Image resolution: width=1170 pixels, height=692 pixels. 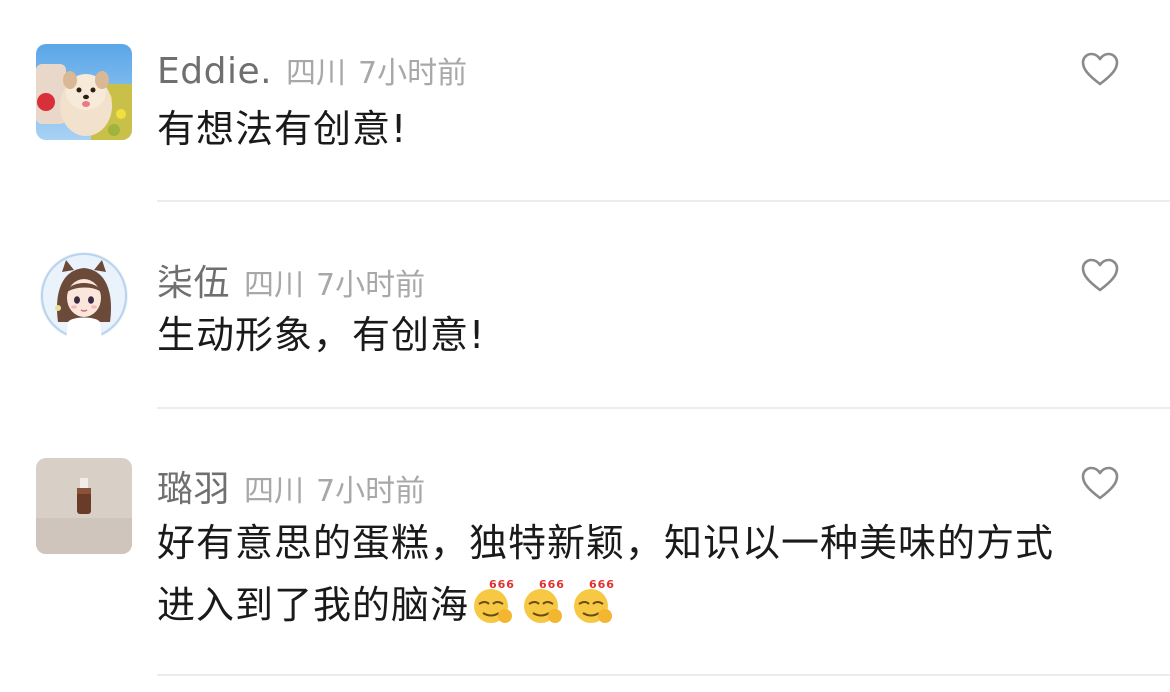 What do you see at coordinates (617, 574) in the screenshot?
I see `comment-text: 好有意思的蛋糕，独特新颖，知识以一种美味的方式进入到了我的脑海 666 666` at bounding box center [617, 574].